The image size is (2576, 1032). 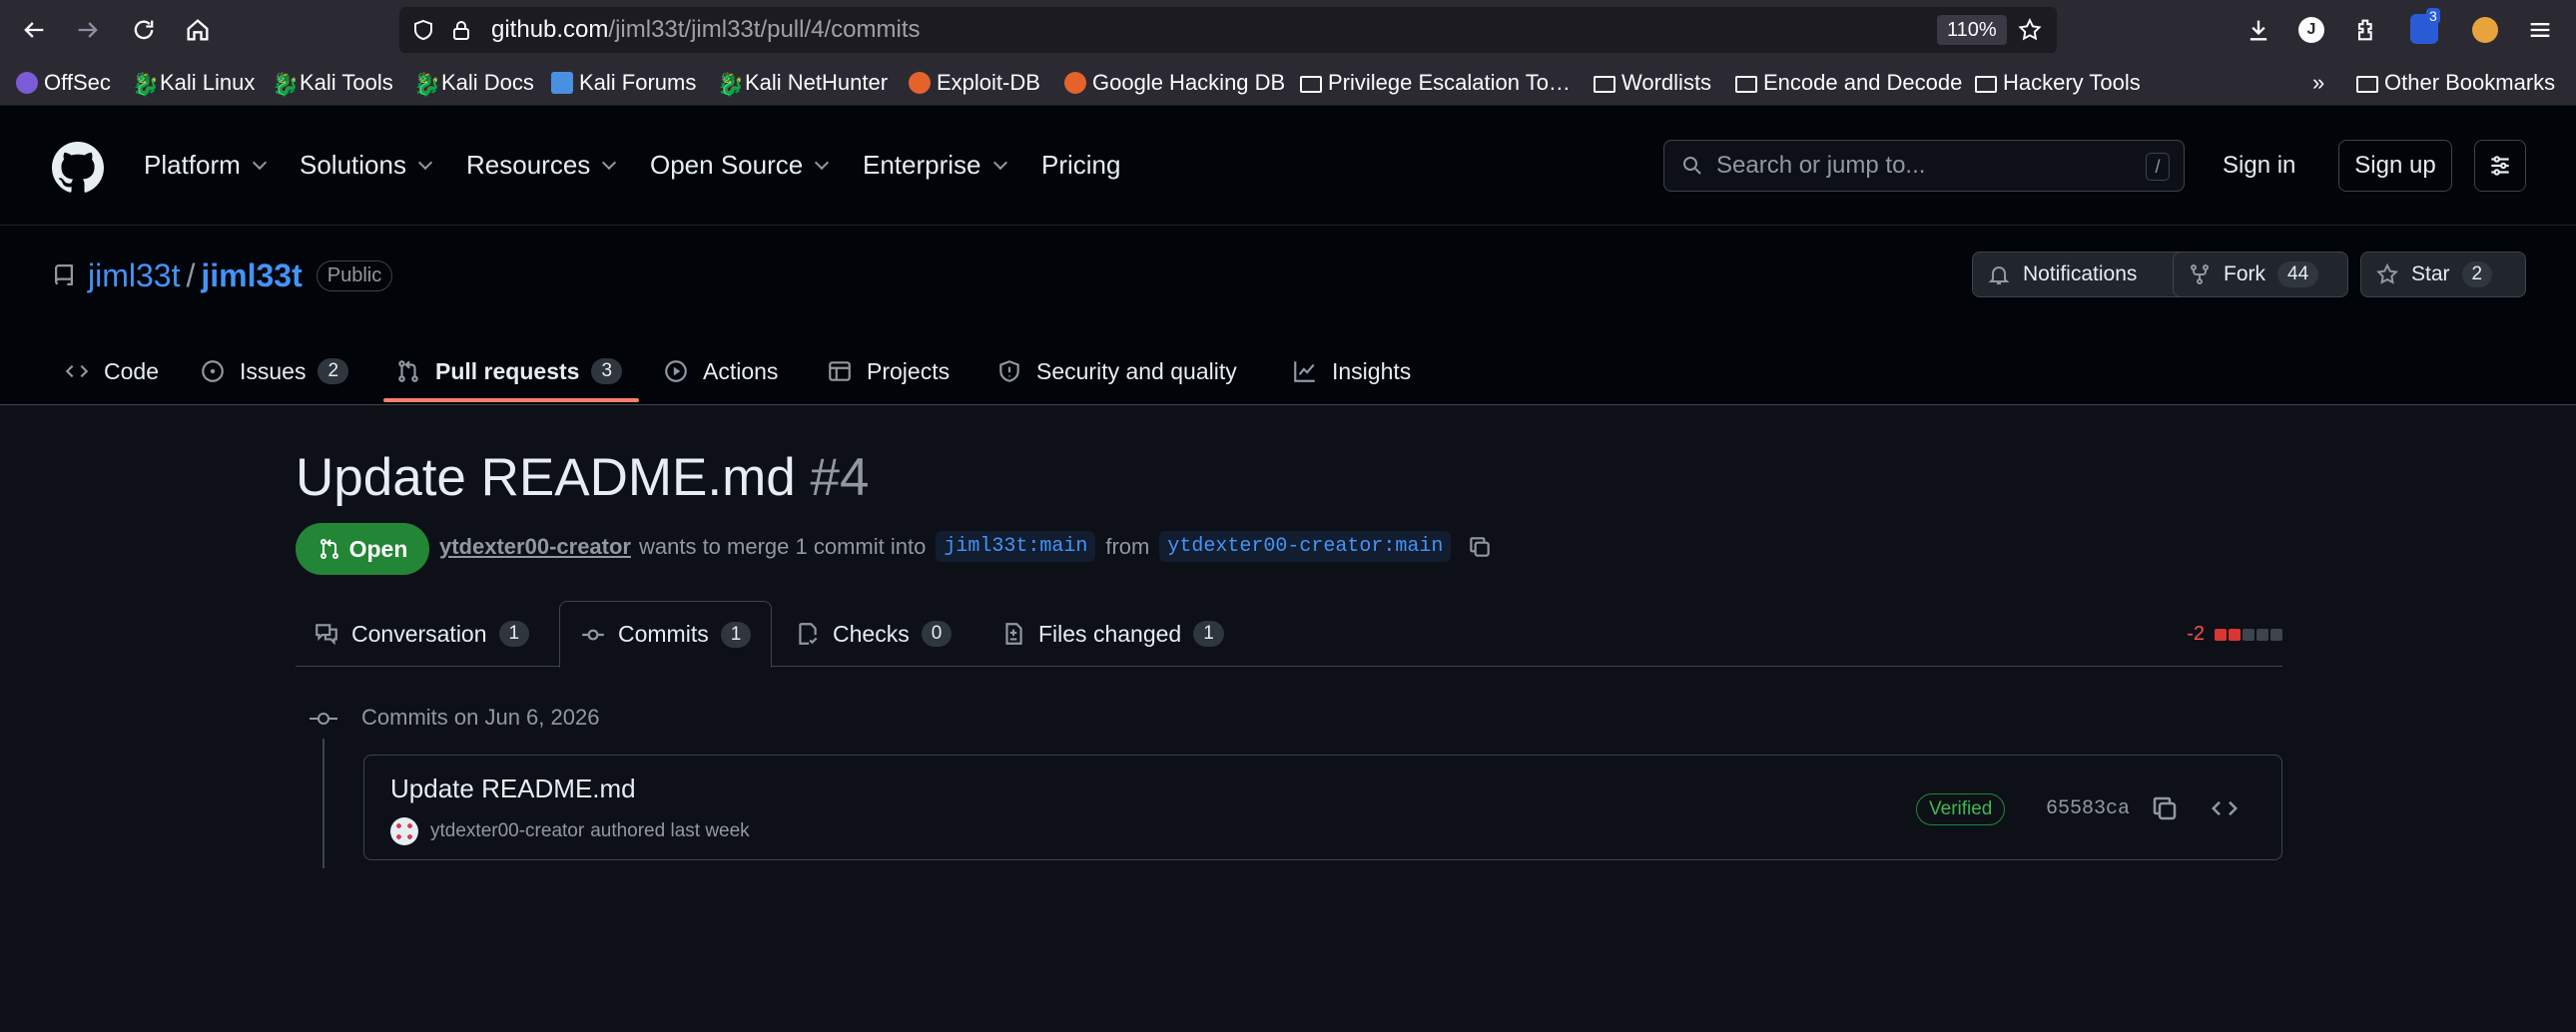 What do you see at coordinates (1136, 370) in the screenshot?
I see `tab-label: Security and quality` at bounding box center [1136, 370].